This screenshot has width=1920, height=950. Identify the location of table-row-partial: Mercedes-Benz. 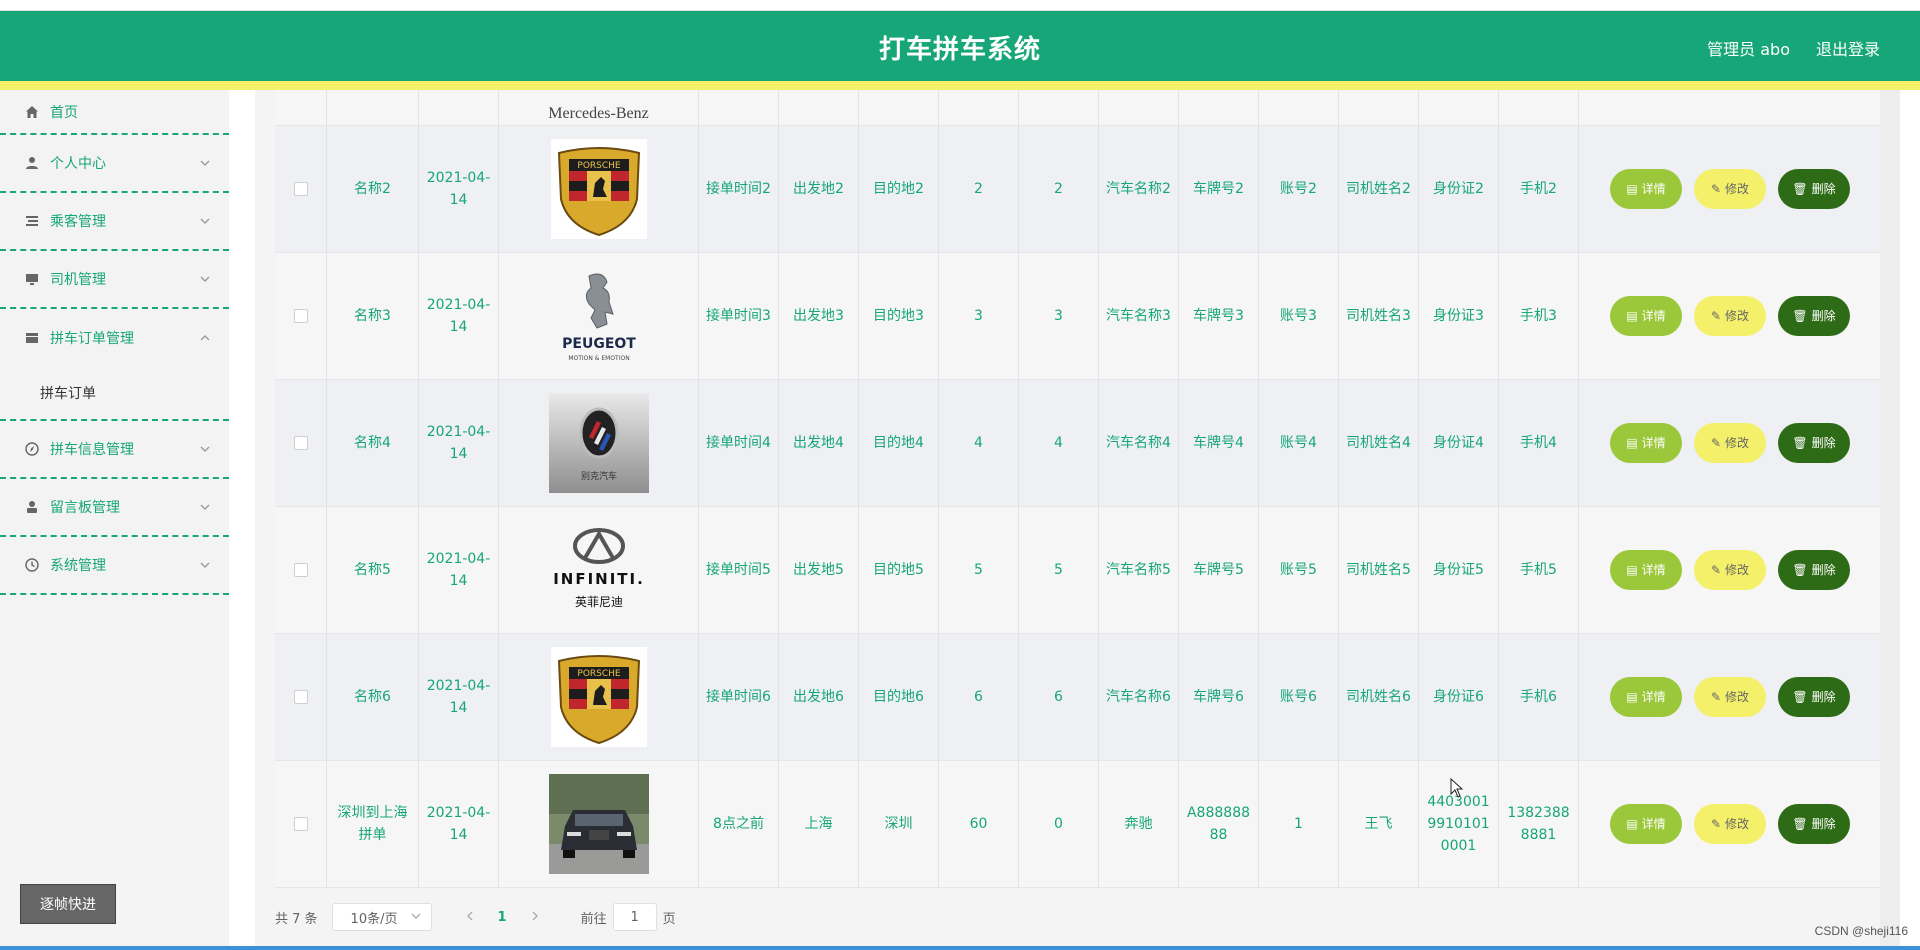
(1078, 108).